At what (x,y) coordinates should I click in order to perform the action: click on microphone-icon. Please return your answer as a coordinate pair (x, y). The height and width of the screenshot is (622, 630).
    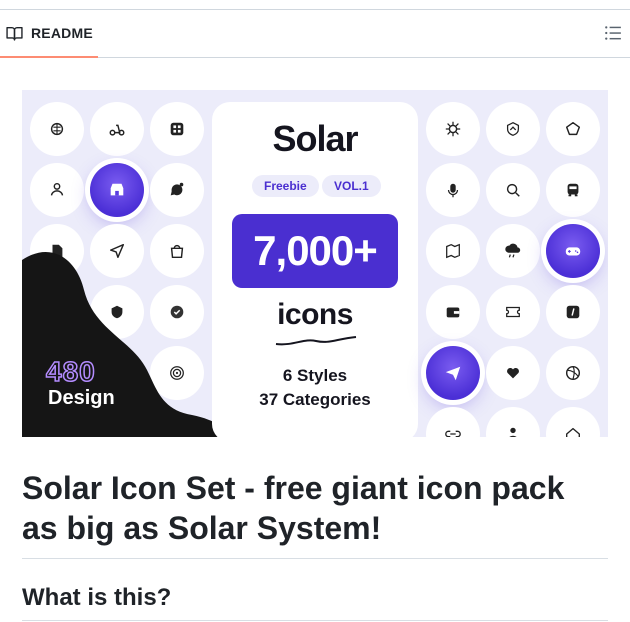
    Looking at the image, I should click on (453, 190).